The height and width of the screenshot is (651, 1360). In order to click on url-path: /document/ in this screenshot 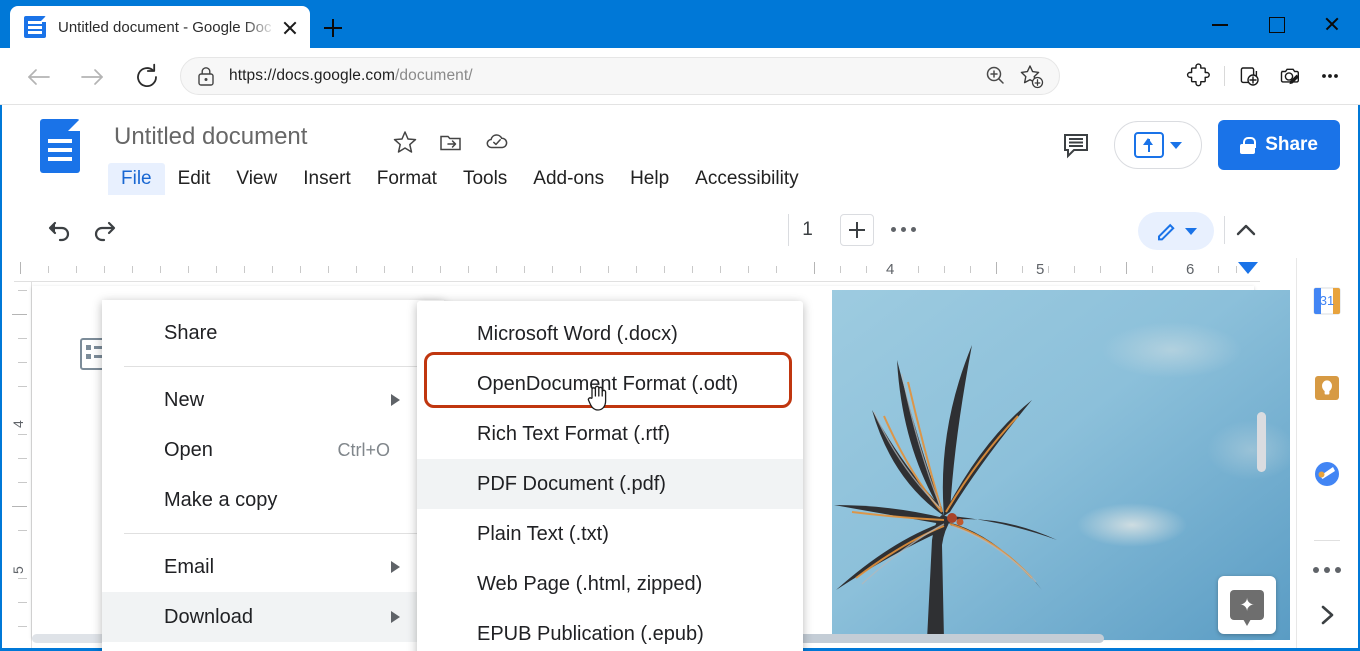, I will do `click(434, 75)`.